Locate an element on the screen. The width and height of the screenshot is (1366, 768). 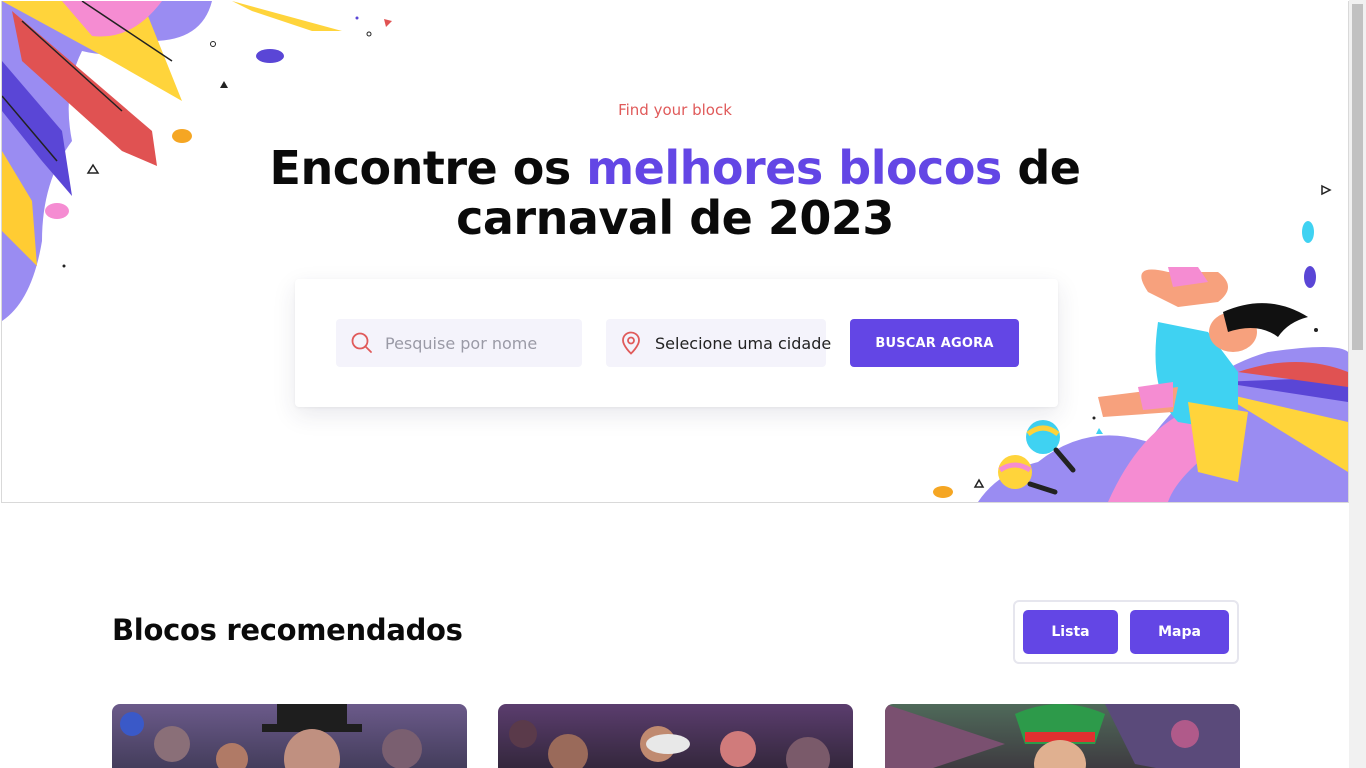
scrollbar-thumb is located at coordinates (1357, 177).